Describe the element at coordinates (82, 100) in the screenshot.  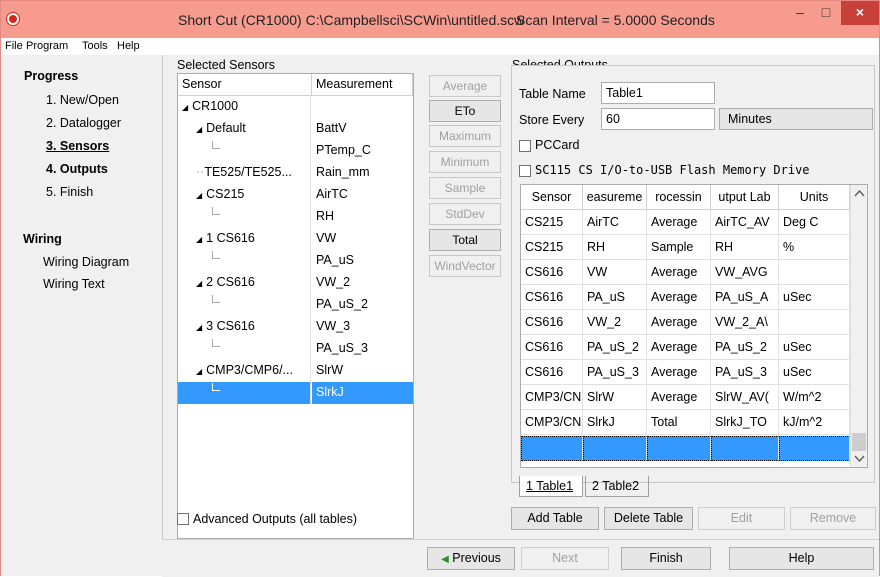
I see `step-new-open: 1. New/Open` at that location.